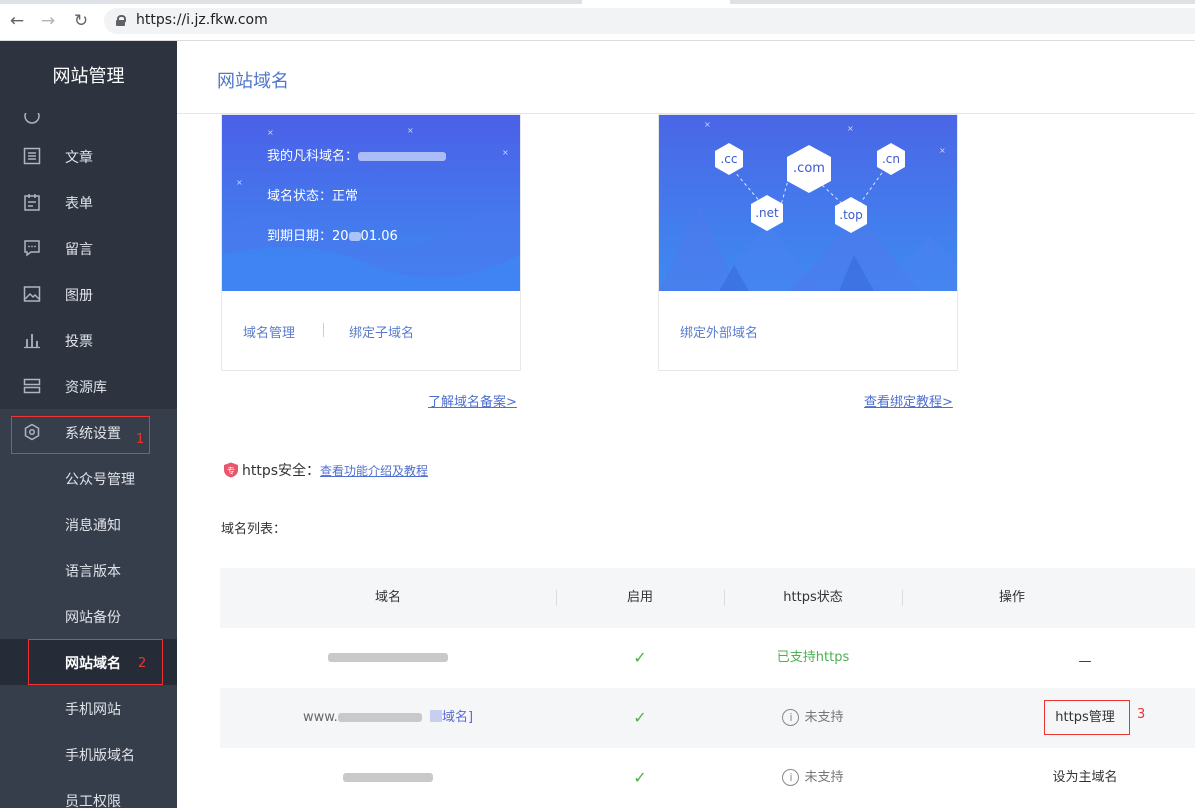 The width and height of the screenshot is (1195, 808). What do you see at coordinates (79, 250) in the screenshot?
I see `sidebar-item-label: 留言` at bounding box center [79, 250].